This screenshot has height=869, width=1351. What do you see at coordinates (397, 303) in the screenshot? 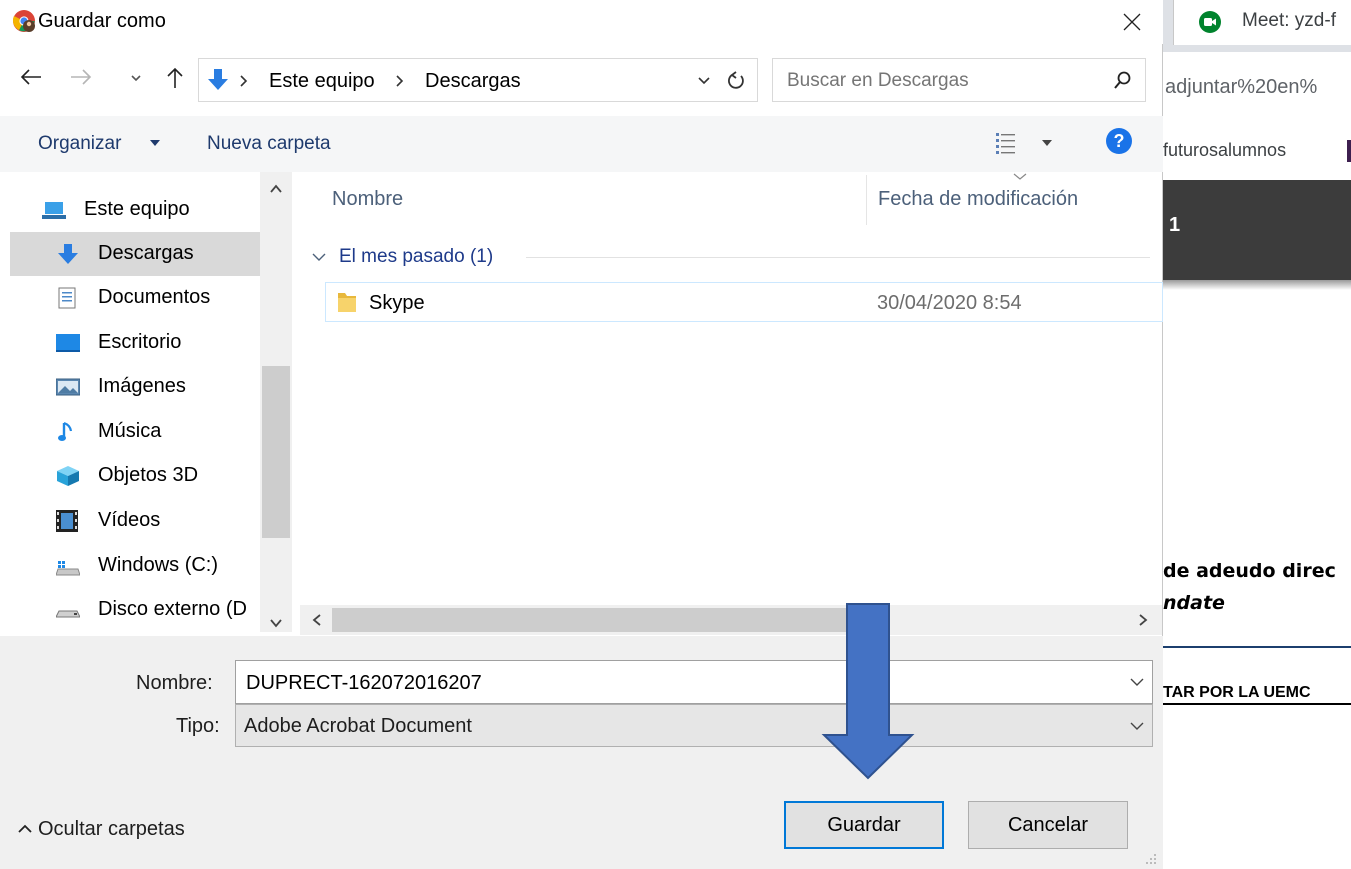
I see `file-name: Skype` at bounding box center [397, 303].